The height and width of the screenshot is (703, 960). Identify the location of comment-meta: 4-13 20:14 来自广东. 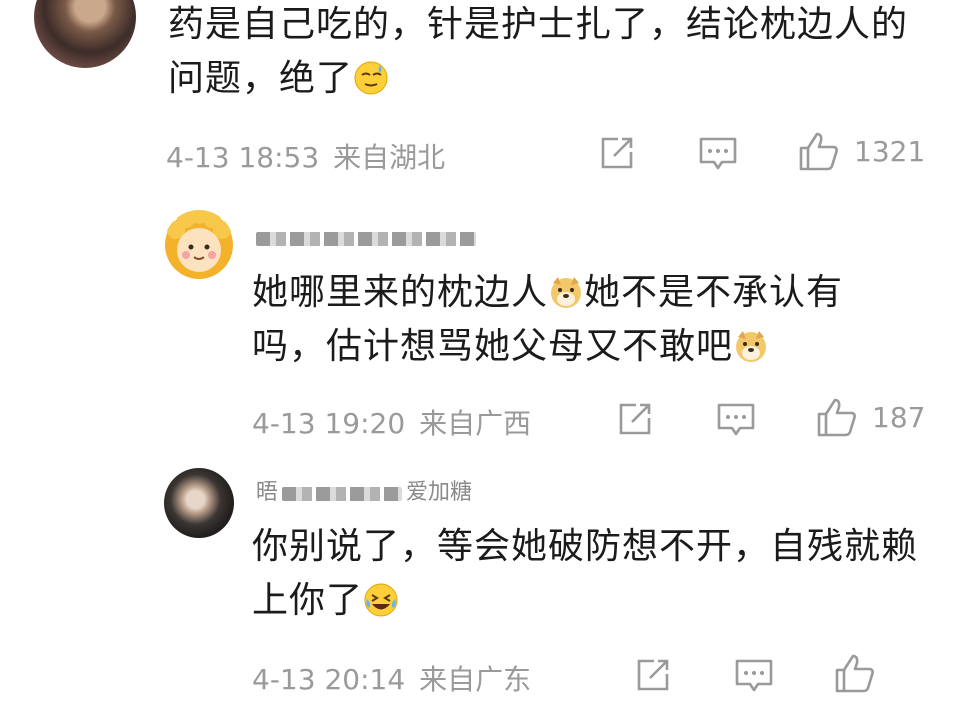
(391, 678).